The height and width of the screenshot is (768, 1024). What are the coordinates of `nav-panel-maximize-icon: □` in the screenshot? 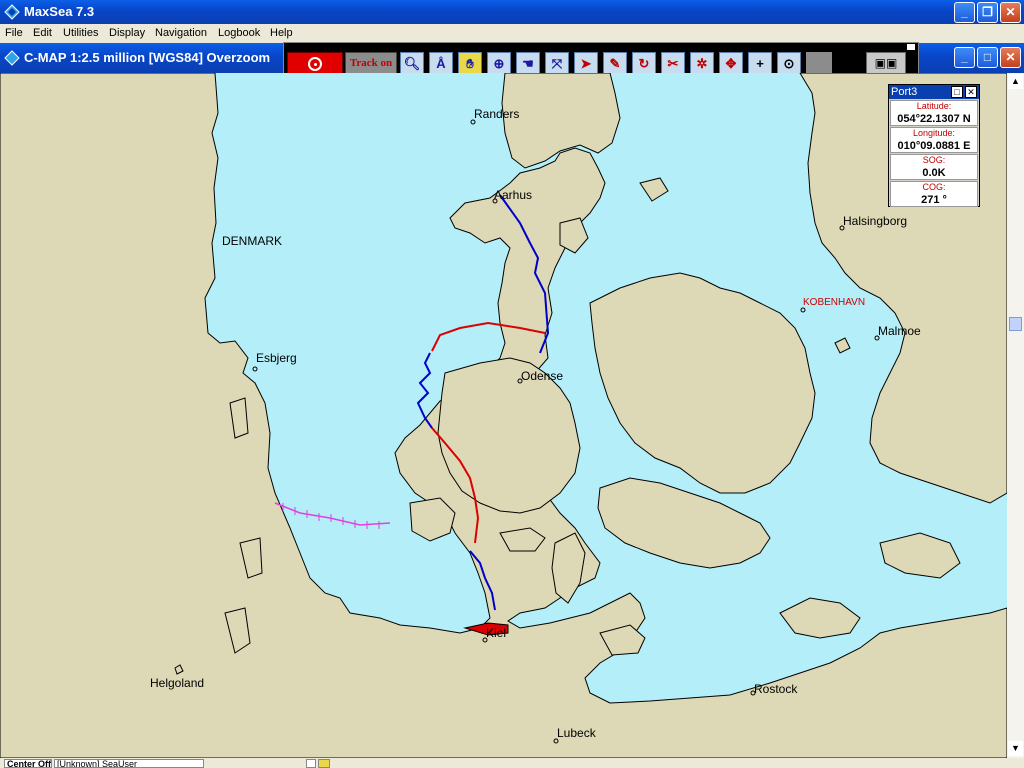 It's located at (957, 92).